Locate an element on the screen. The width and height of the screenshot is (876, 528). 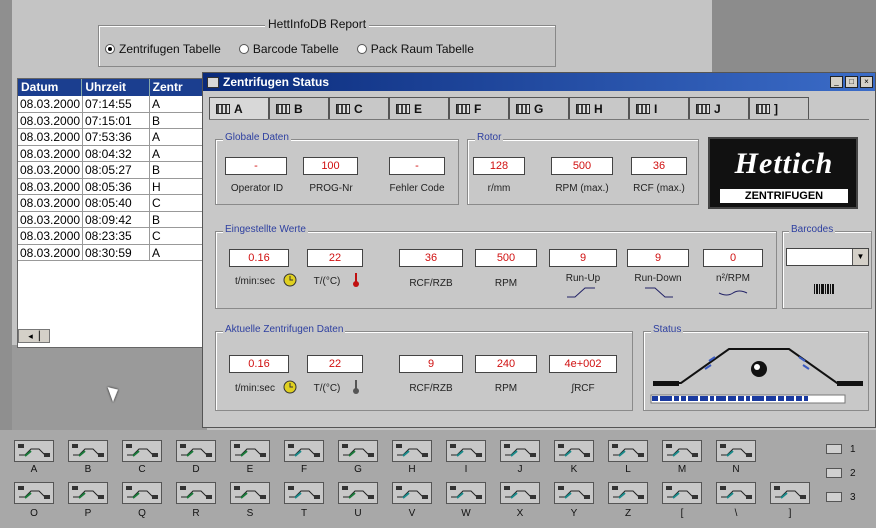
r-mm-label: r/mm is located at coordinates (499, 188).